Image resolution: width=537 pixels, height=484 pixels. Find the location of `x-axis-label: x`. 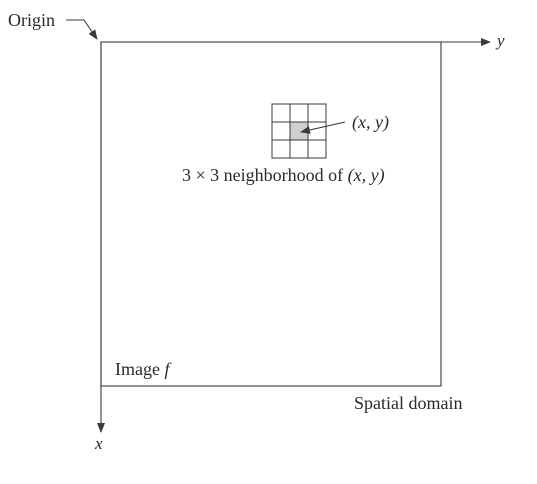

x-axis-label: x is located at coordinates (98, 443).